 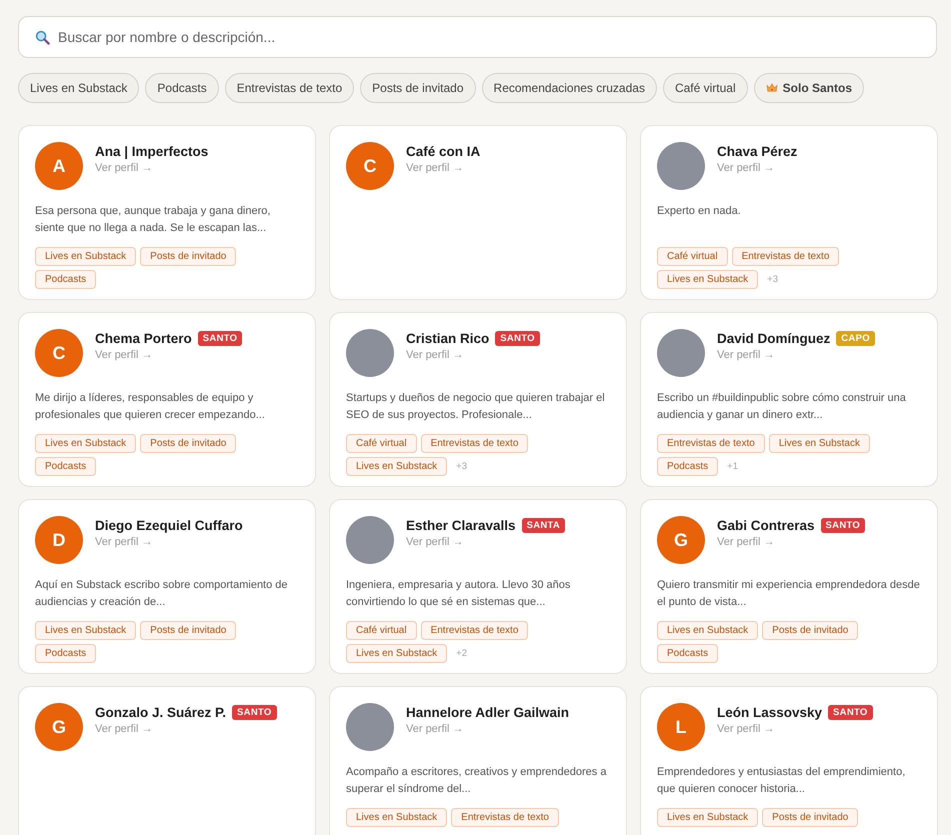 What do you see at coordinates (143, 338) in the screenshot?
I see `profile-name: Chema Portero` at bounding box center [143, 338].